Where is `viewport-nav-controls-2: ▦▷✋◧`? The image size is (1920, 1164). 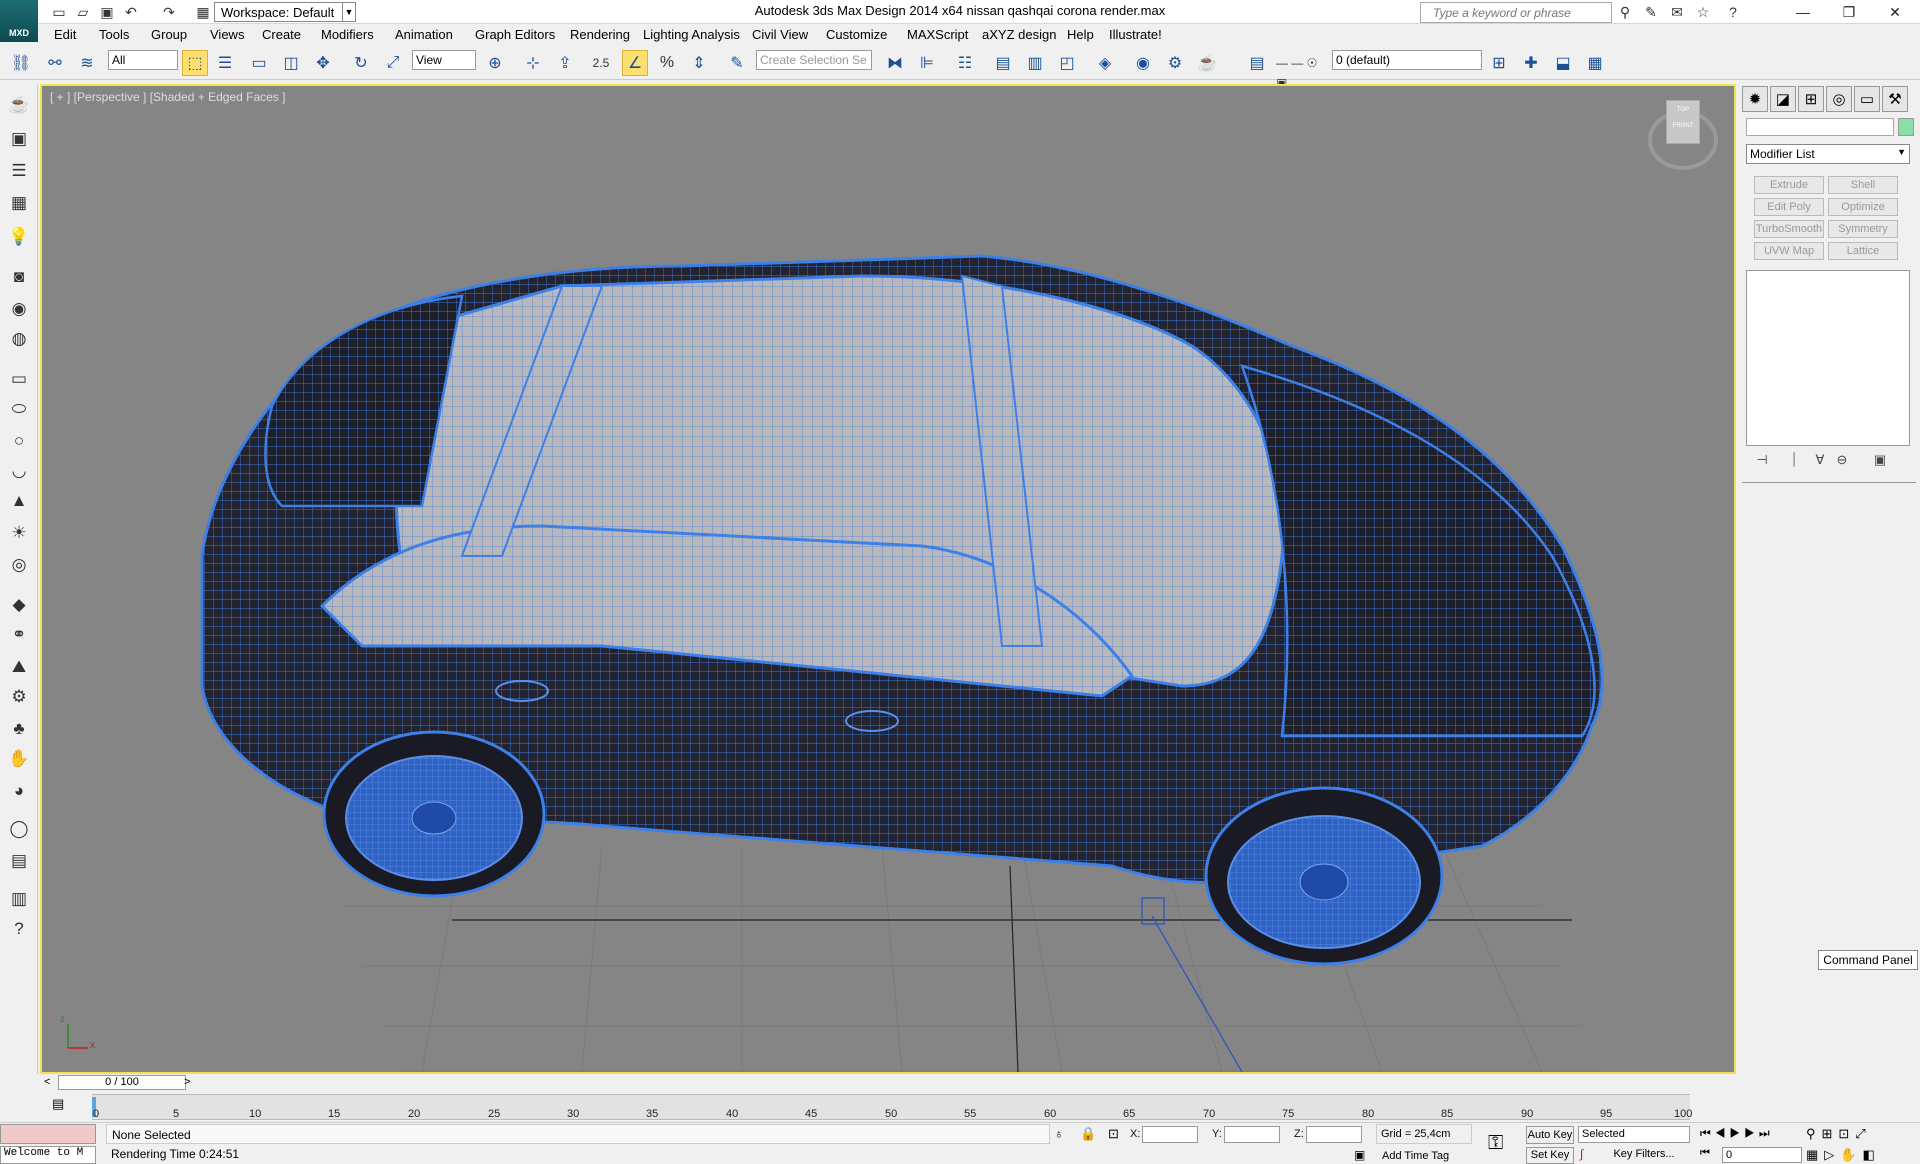 viewport-nav-controls-2: ▦▷✋◧ is located at coordinates (1843, 1155).